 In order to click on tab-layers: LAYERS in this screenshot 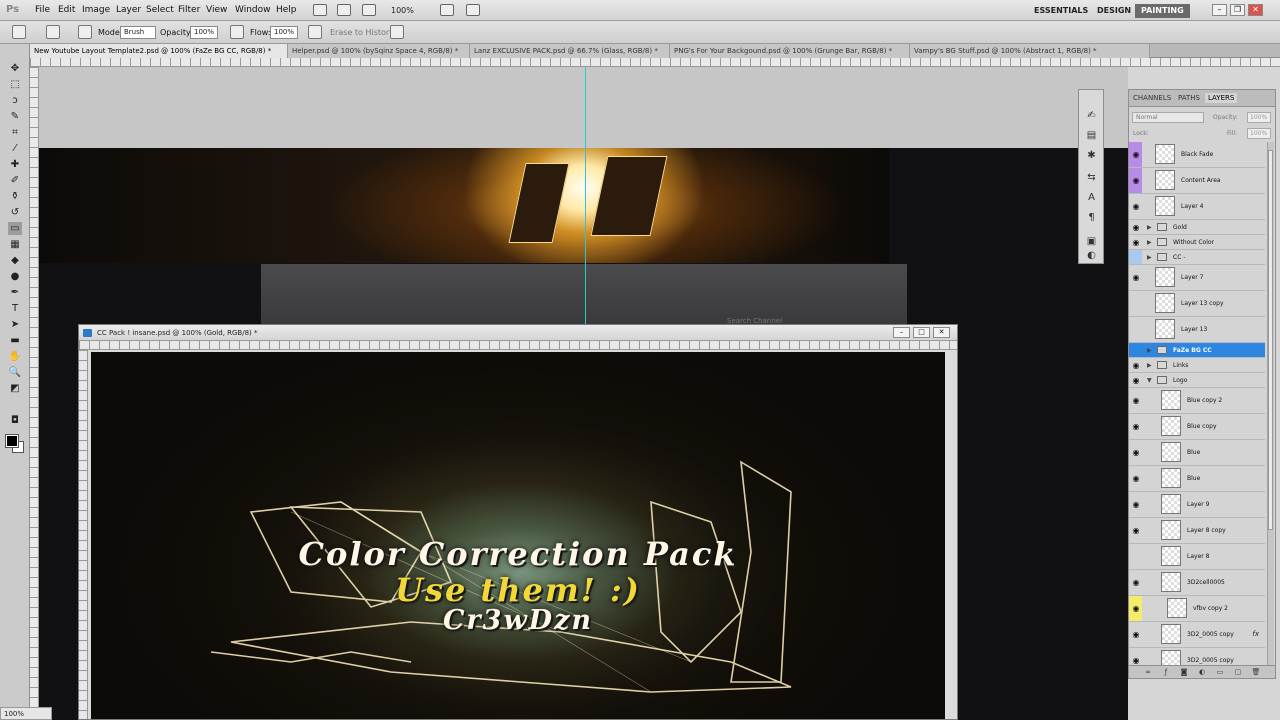, I will do `click(1221, 98)`.